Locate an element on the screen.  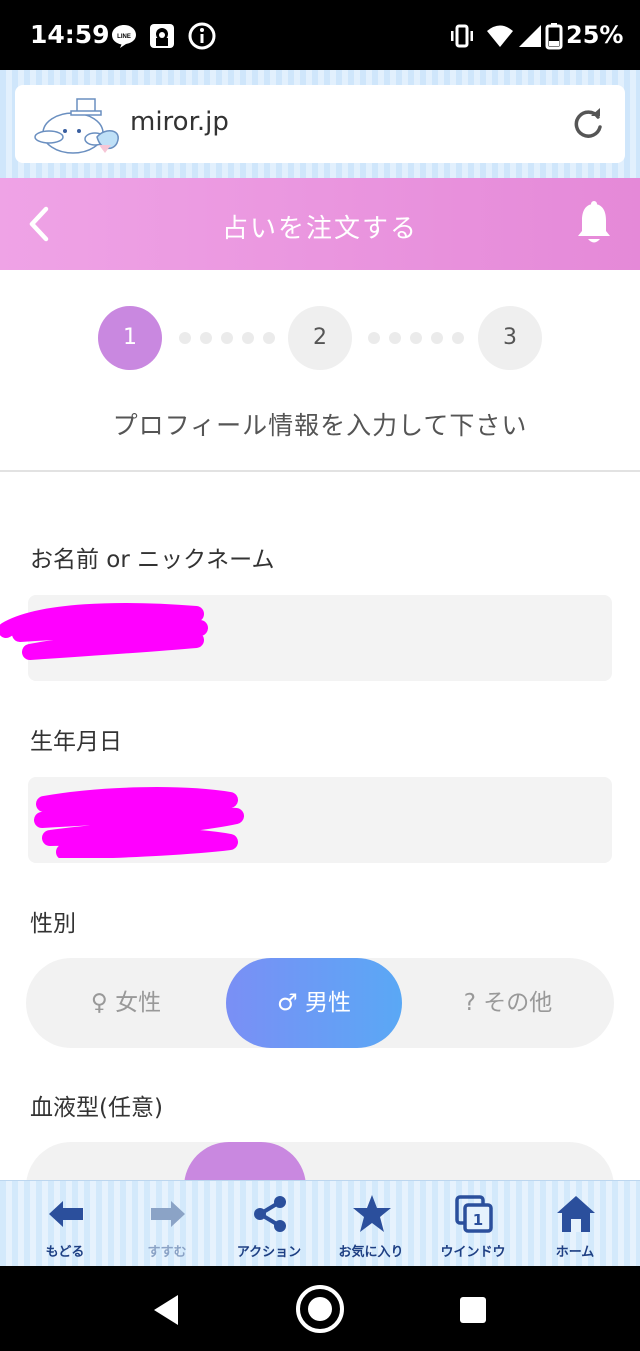
arrow-right-icon is located at coordinates (168, 1214).